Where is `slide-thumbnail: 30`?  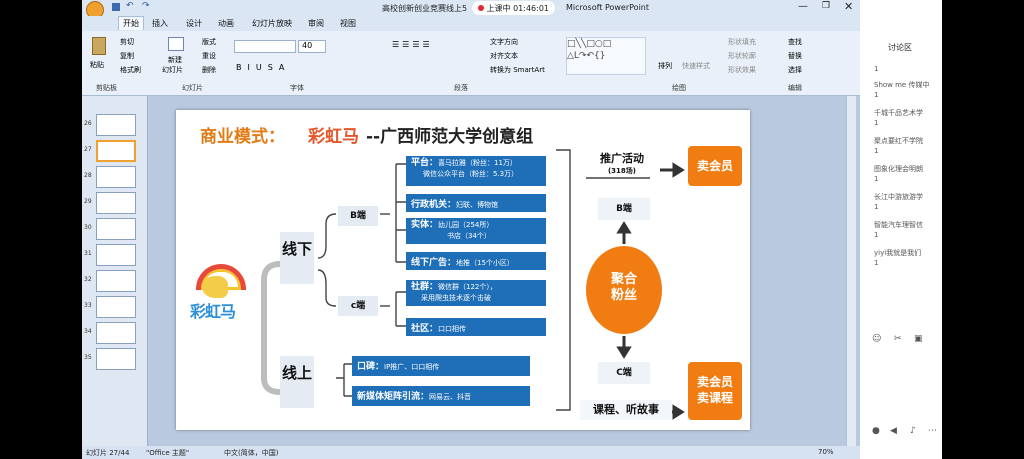 slide-thumbnail: 30 is located at coordinates (114, 229).